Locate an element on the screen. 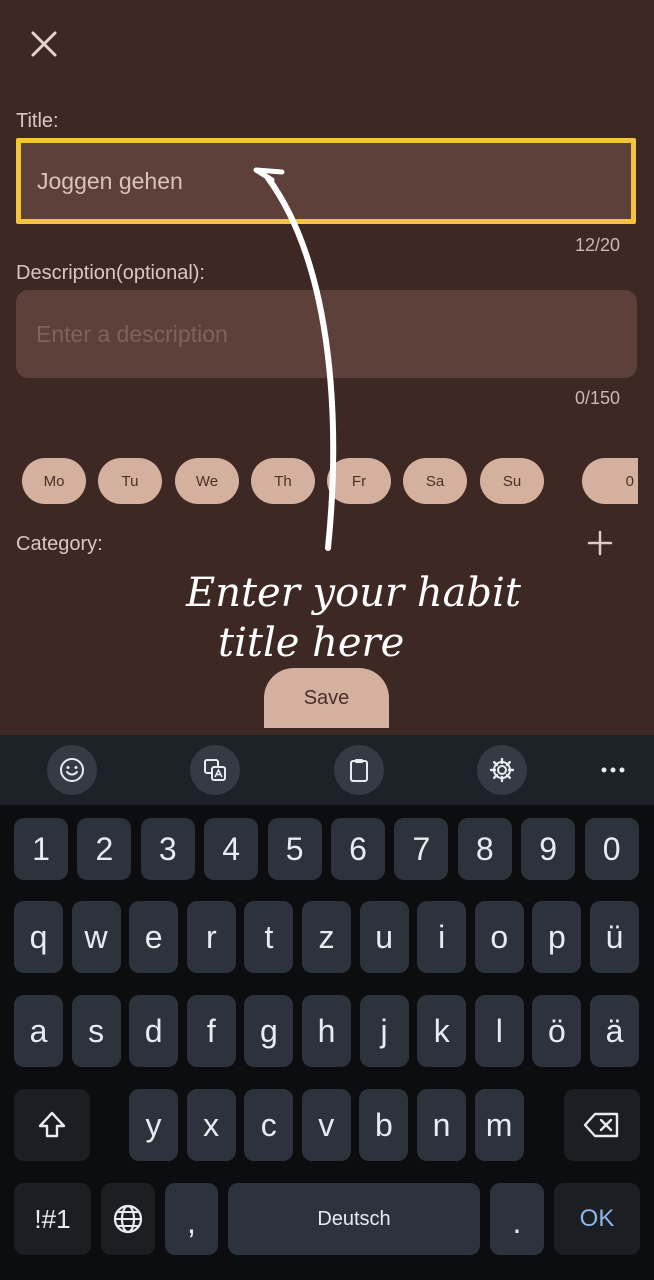 This screenshot has height=1280, width=654. key-t: t is located at coordinates (269, 937).